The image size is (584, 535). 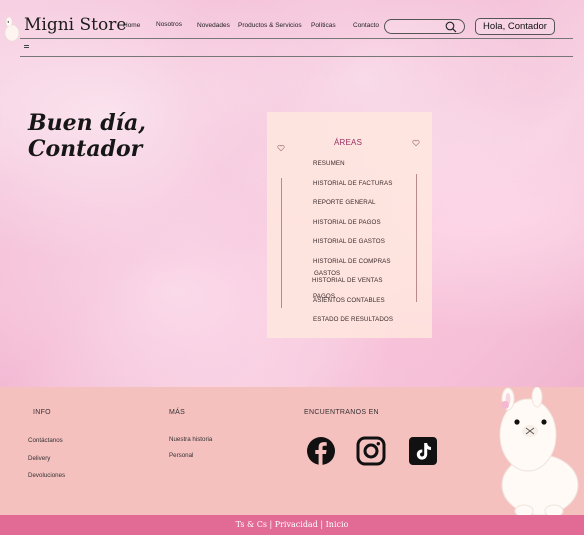 What do you see at coordinates (515, 26) in the screenshot?
I see `login-button: Hola, Contador` at bounding box center [515, 26].